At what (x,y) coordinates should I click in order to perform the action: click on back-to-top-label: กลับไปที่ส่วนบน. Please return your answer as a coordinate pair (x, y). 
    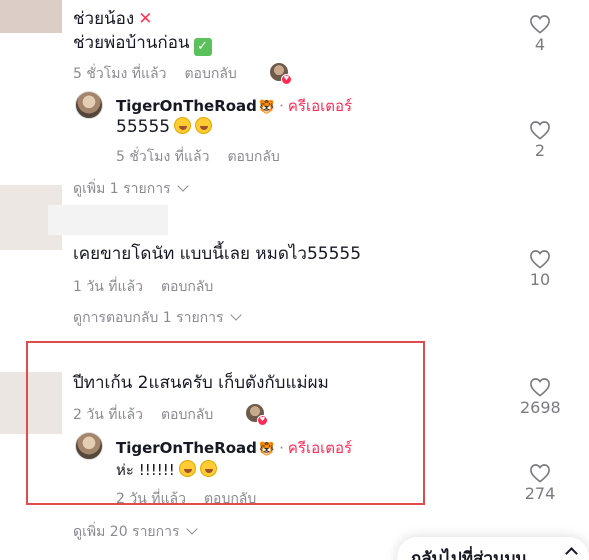
    Looking at the image, I should click on (469, 554).